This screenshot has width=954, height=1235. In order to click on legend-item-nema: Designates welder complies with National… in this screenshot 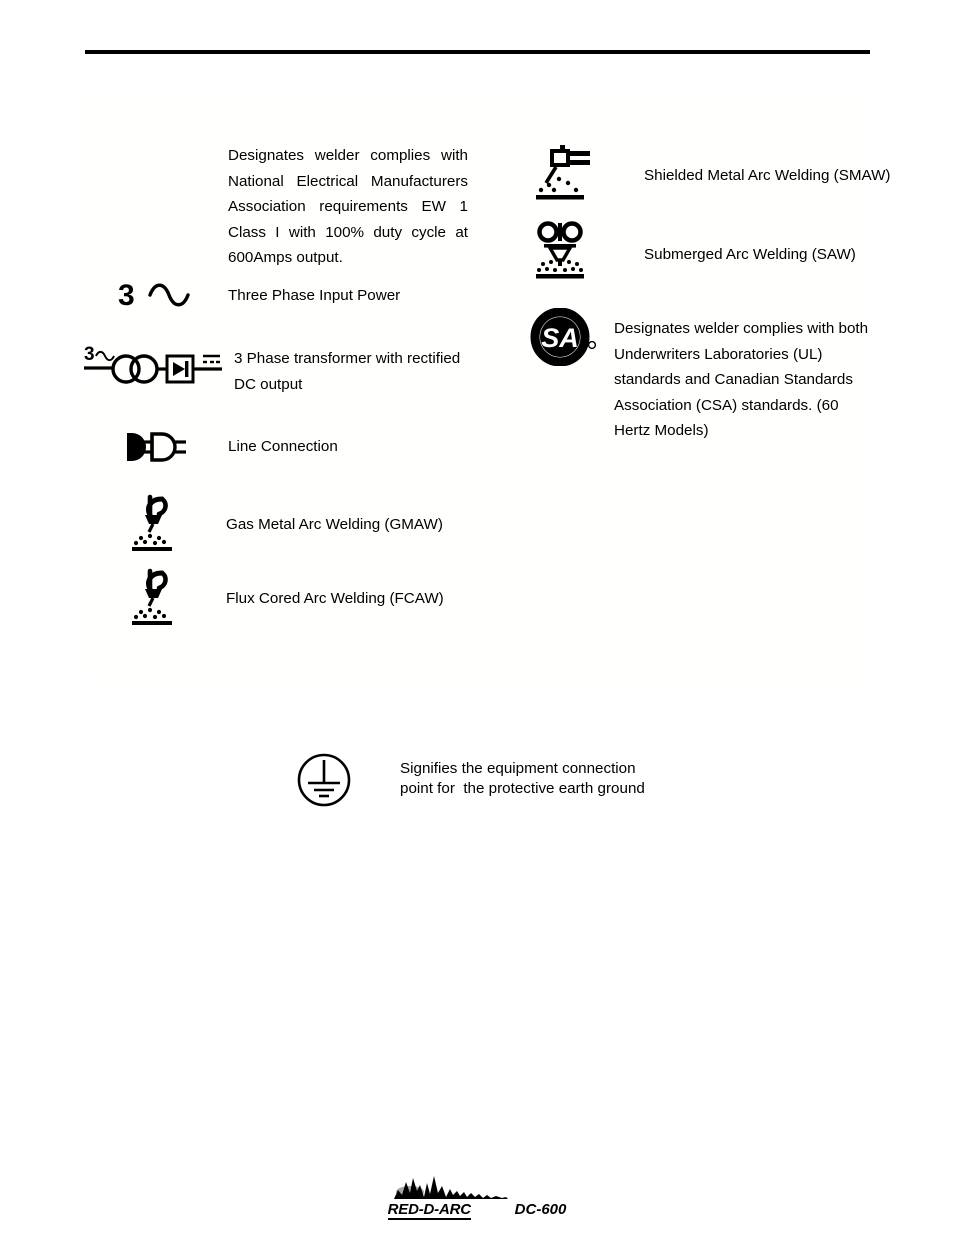, I will do `click(348, 207)`.